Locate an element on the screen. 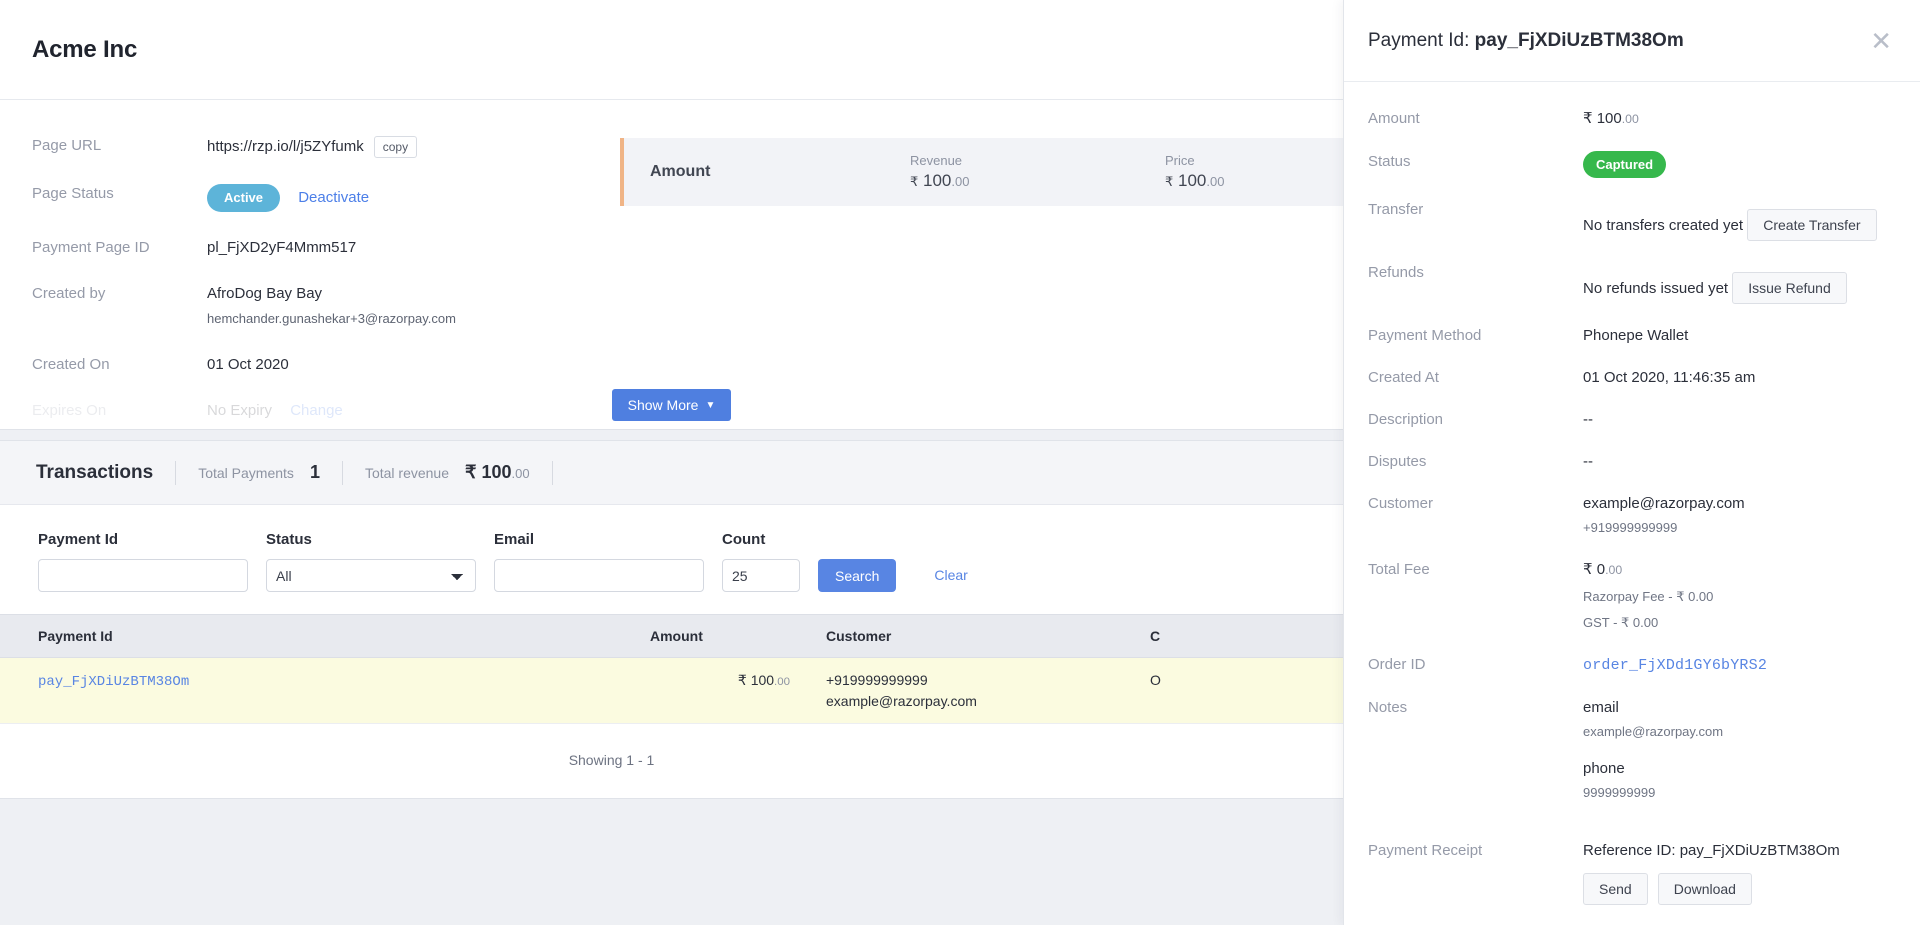 Image resolution: width=1920 pixels, height=925 pixels. chevron-down-icon: ▼ is located at coordinates (710, 405).